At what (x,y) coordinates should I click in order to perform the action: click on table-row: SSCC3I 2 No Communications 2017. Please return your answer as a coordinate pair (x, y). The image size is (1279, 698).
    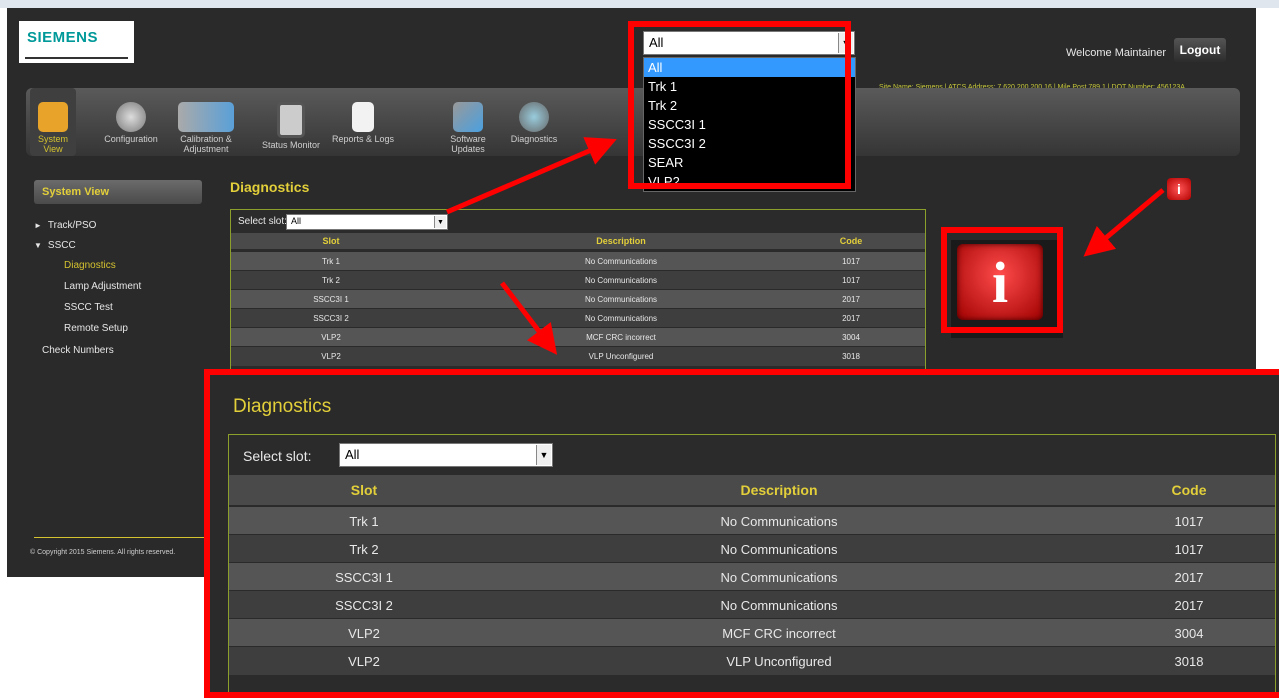
    Looking at the image, I should click on (752, 604).